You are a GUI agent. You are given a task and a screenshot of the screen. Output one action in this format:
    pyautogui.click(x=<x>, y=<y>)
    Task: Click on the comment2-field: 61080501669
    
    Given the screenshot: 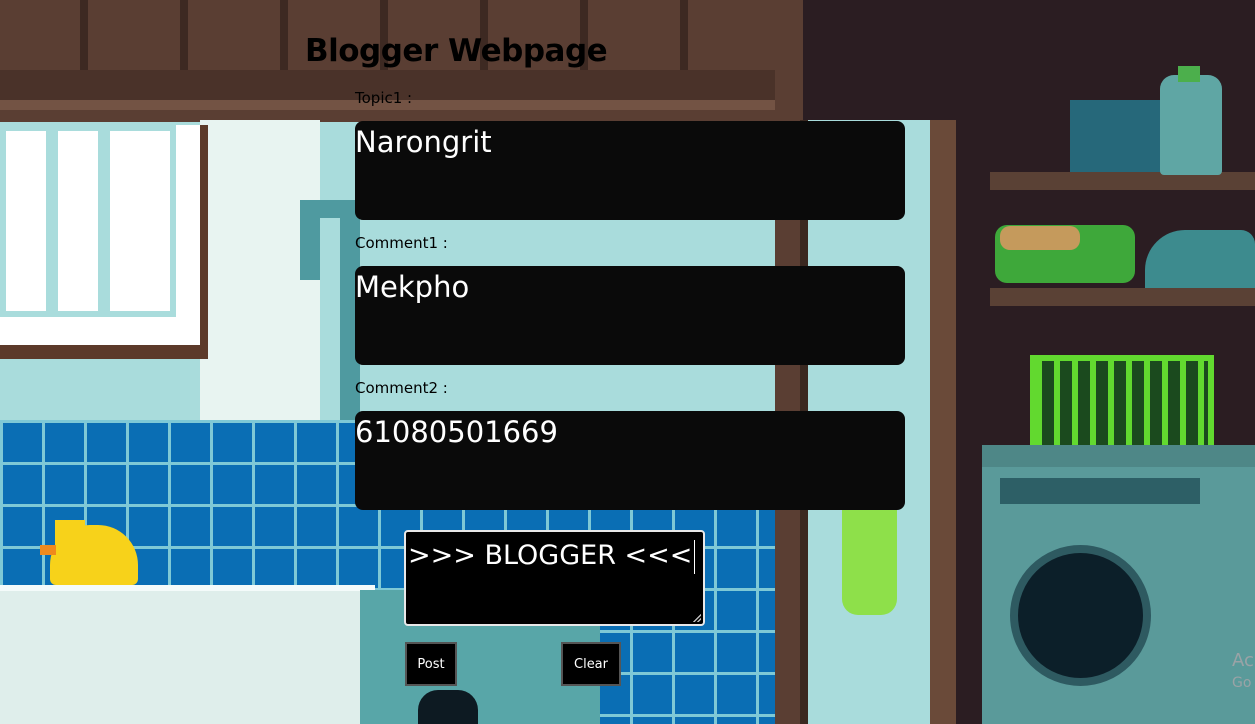 What is the action you would take?
    pyautogui.click(x=630, y=460)
    